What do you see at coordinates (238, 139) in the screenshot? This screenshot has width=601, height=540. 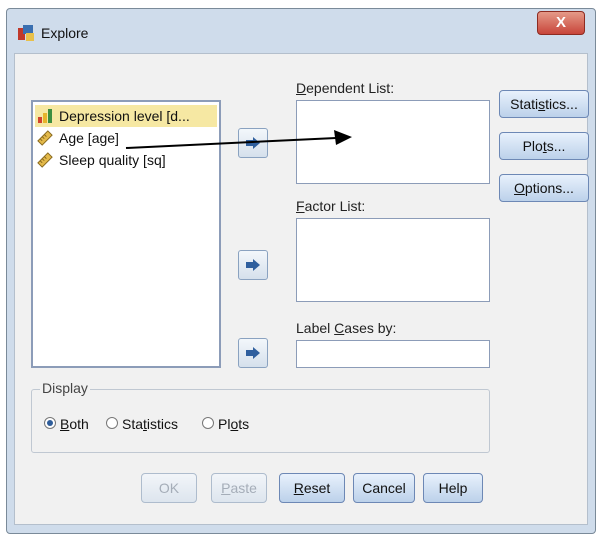 I see `annotation-arrow` at bounding box center [238, 139].